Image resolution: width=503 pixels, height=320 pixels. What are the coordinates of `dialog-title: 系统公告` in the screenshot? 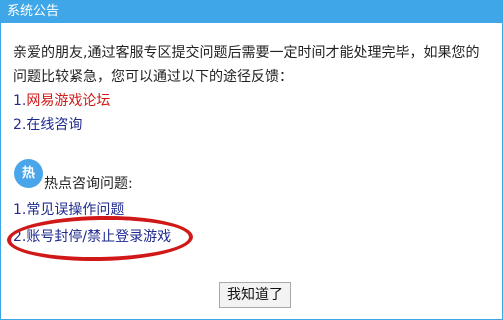 It's located at (33, 11).